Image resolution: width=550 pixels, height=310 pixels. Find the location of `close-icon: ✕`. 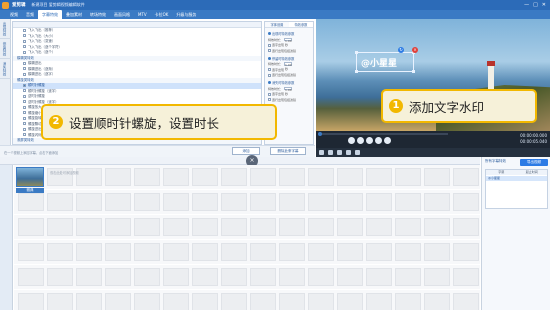

close-icon: ✕ is located at coordinates (544, 5).